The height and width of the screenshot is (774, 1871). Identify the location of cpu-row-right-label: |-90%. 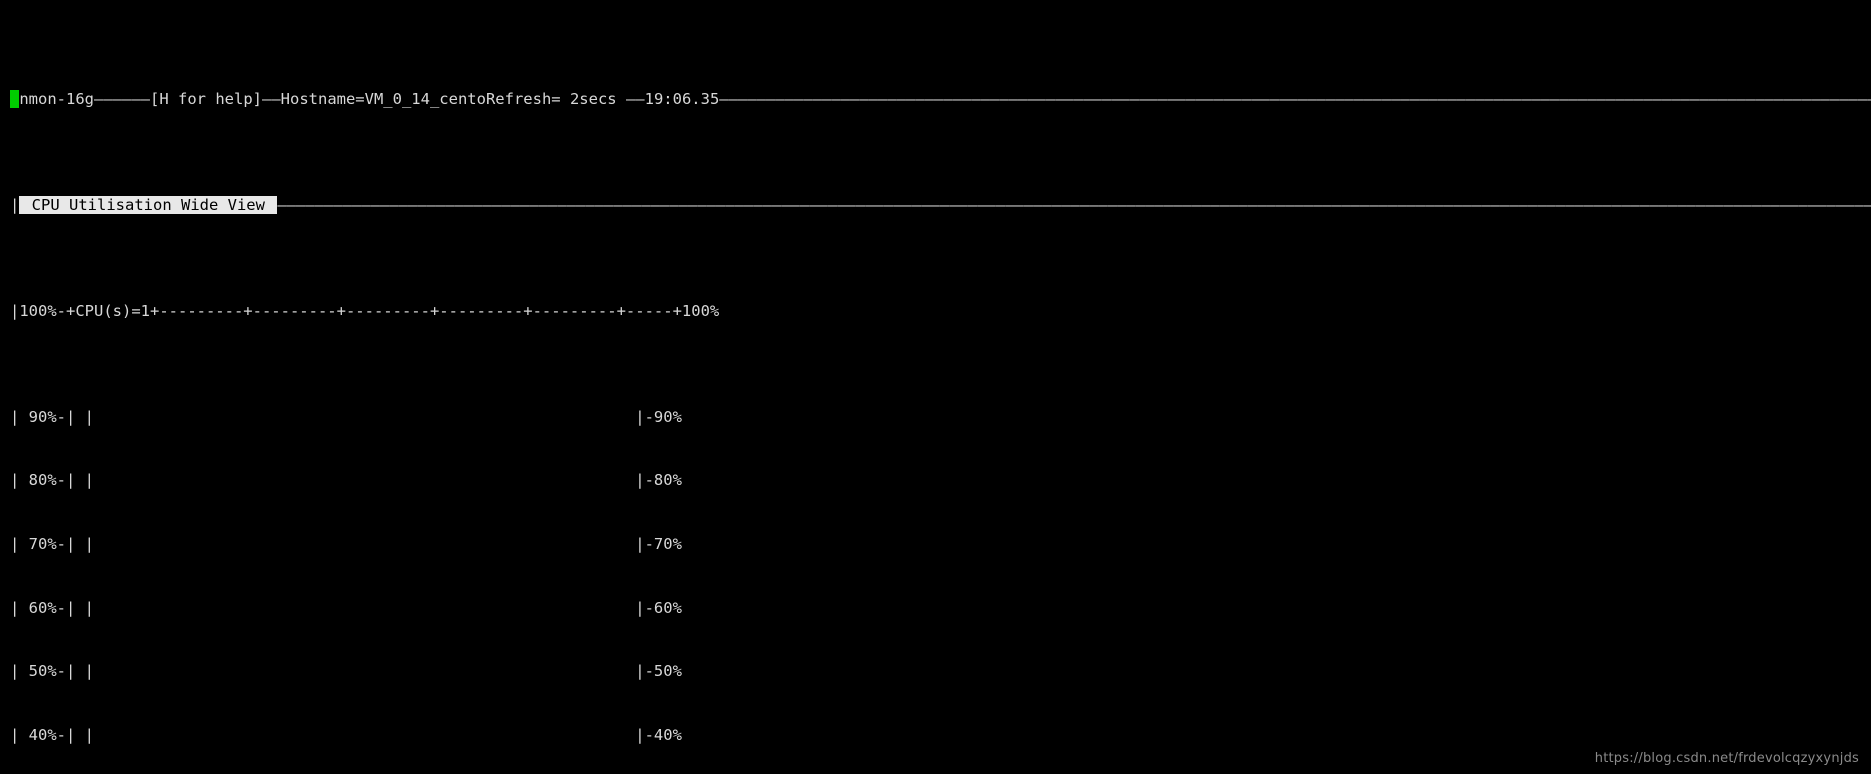
(658, 416).